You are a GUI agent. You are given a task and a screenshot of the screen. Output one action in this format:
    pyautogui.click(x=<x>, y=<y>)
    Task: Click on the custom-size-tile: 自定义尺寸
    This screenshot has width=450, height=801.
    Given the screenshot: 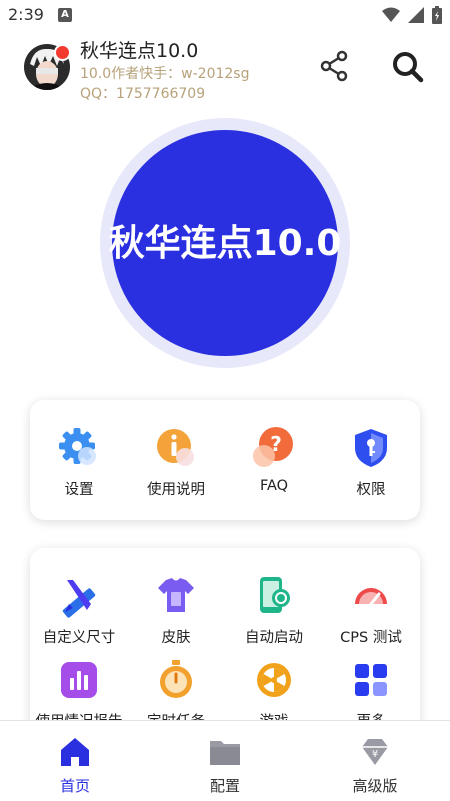 What is the action you would take?
    pyautogui.click(x=79, y=610)
    